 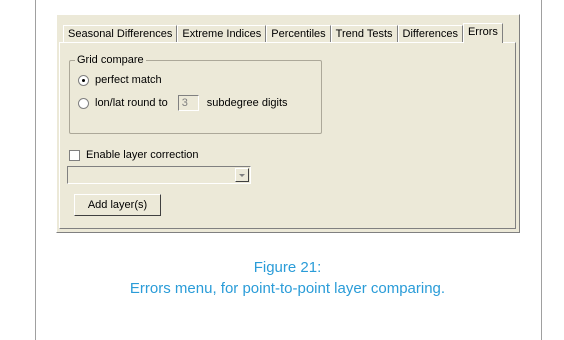 What do you see at coordinates (83, 103) in the screenshot?
I see `round-radio` at bounding box center [83, 103].